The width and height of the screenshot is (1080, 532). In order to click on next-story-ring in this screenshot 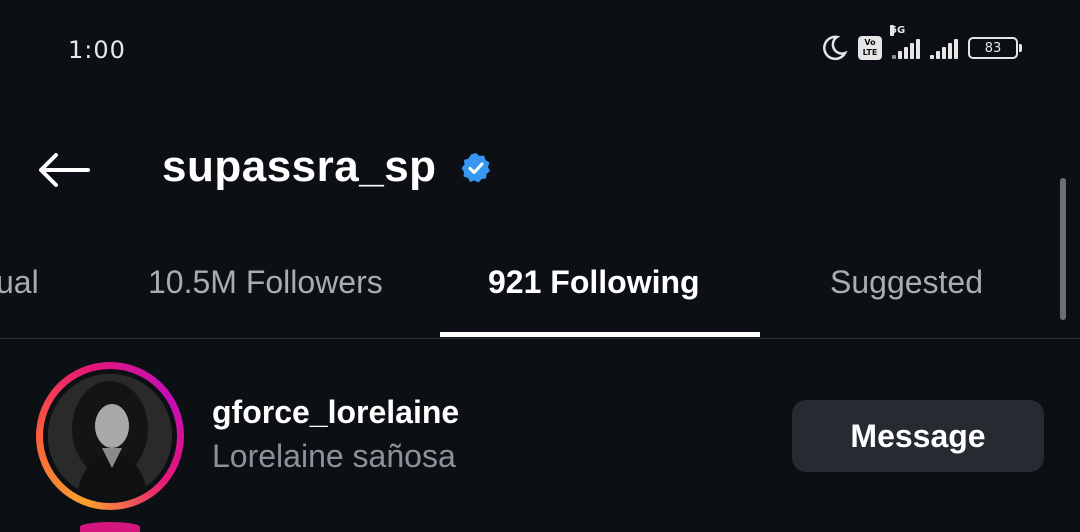, I will do `click(110, 527)`.